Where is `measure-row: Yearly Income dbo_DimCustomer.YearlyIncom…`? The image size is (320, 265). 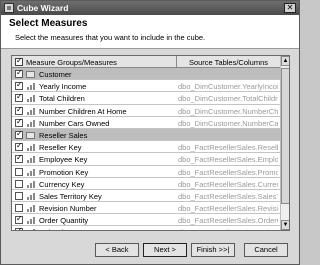
measure-row: Yearly Income dbo_DimCustomer.YearlyIncom… is located at coordinates (146, 86).